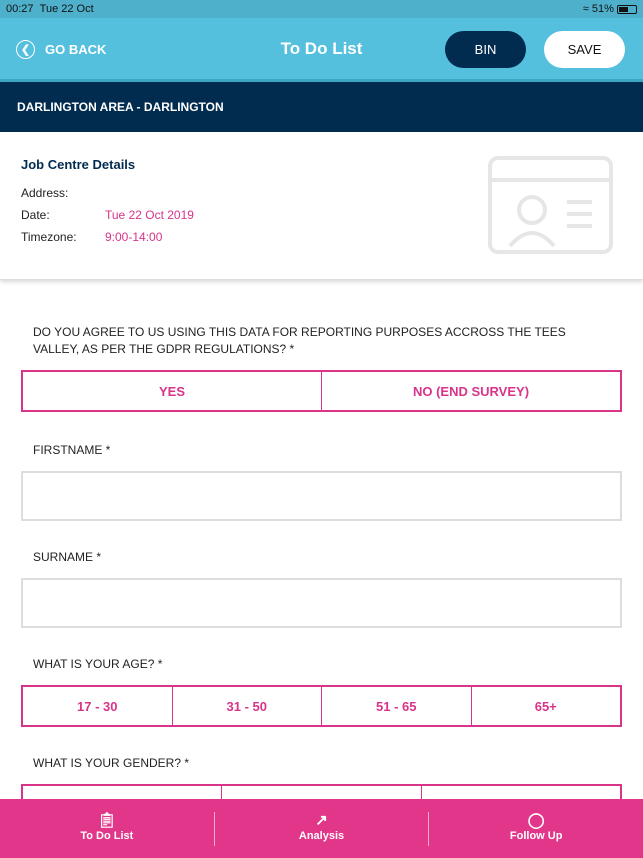 This screenshot has height=858, width=643. I want to click on tab-follow-up: ◯ Follow Up, so click(535, 828).